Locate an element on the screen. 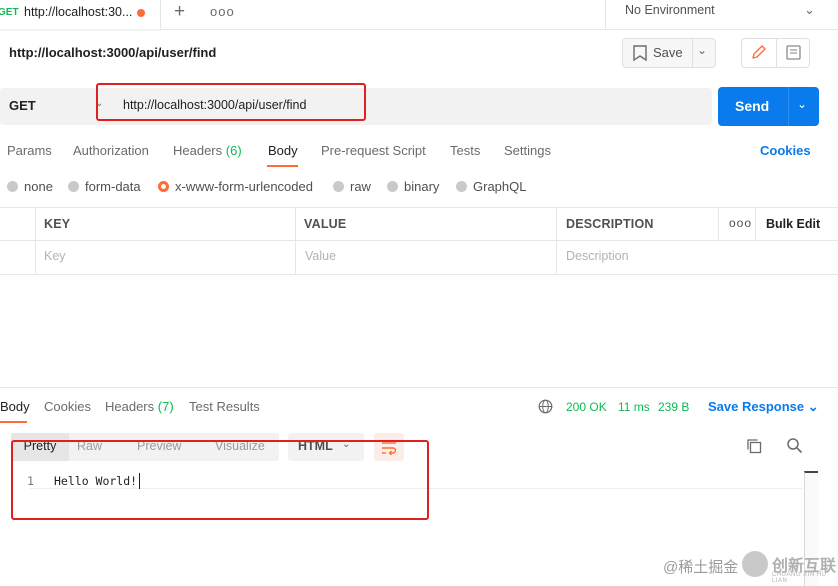 This screenshot has width=838, height=586. column-header-description: DESCRIPTION is located at coordinates (610, 224).